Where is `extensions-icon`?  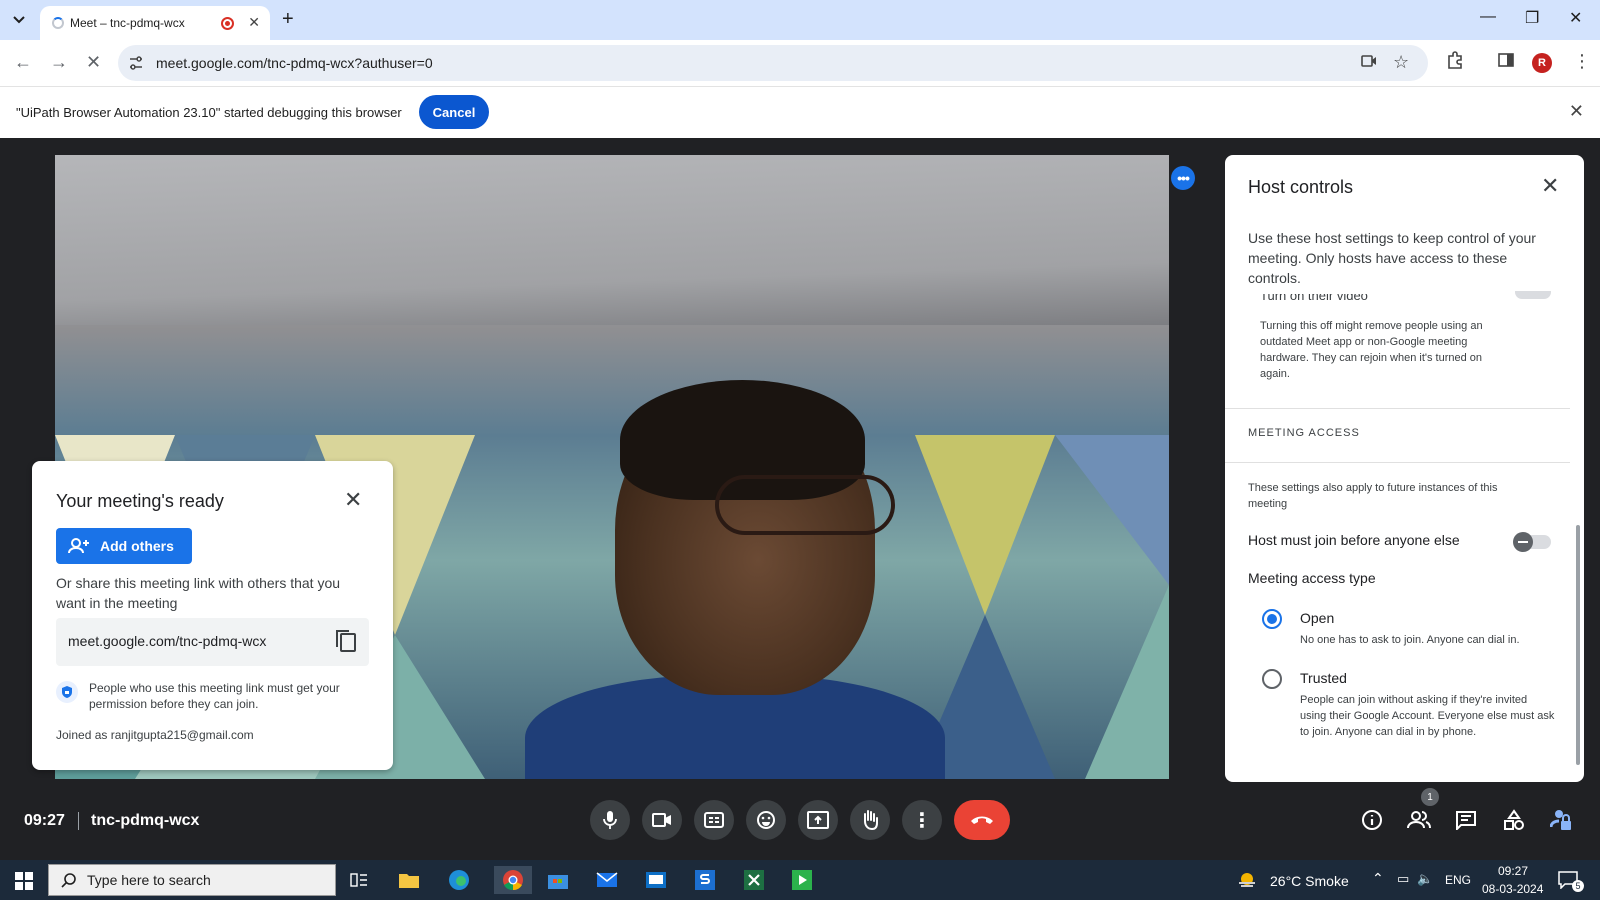
extensions-icon is located at coordinates (1455, 62).